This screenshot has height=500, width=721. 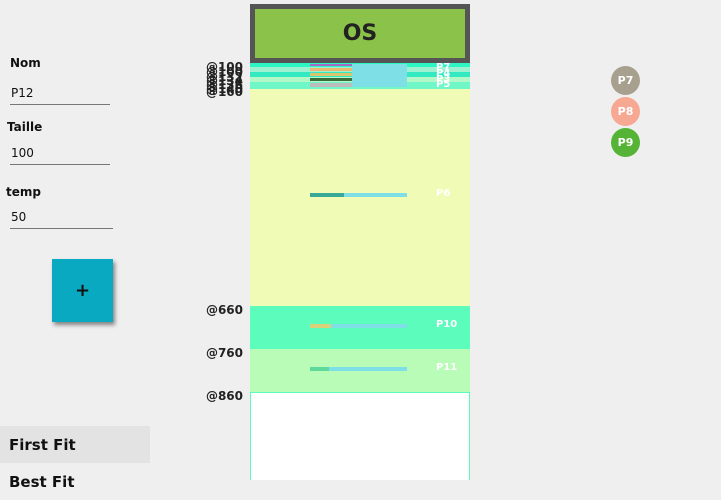 I want to click on first-fit-option: First Fit, so click(x=75, y=444).